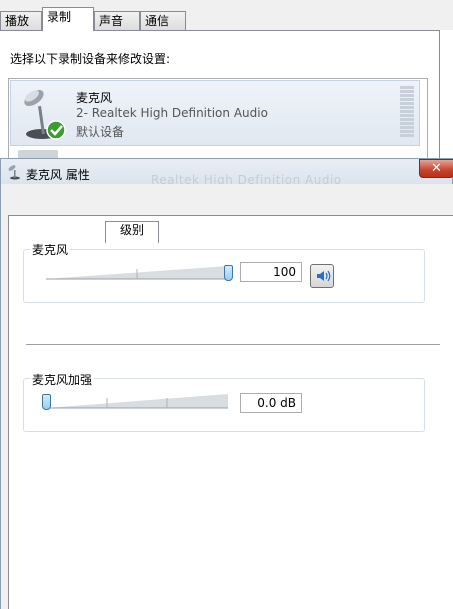  I want to click on tab-recording: 录制, so click(68, 19).